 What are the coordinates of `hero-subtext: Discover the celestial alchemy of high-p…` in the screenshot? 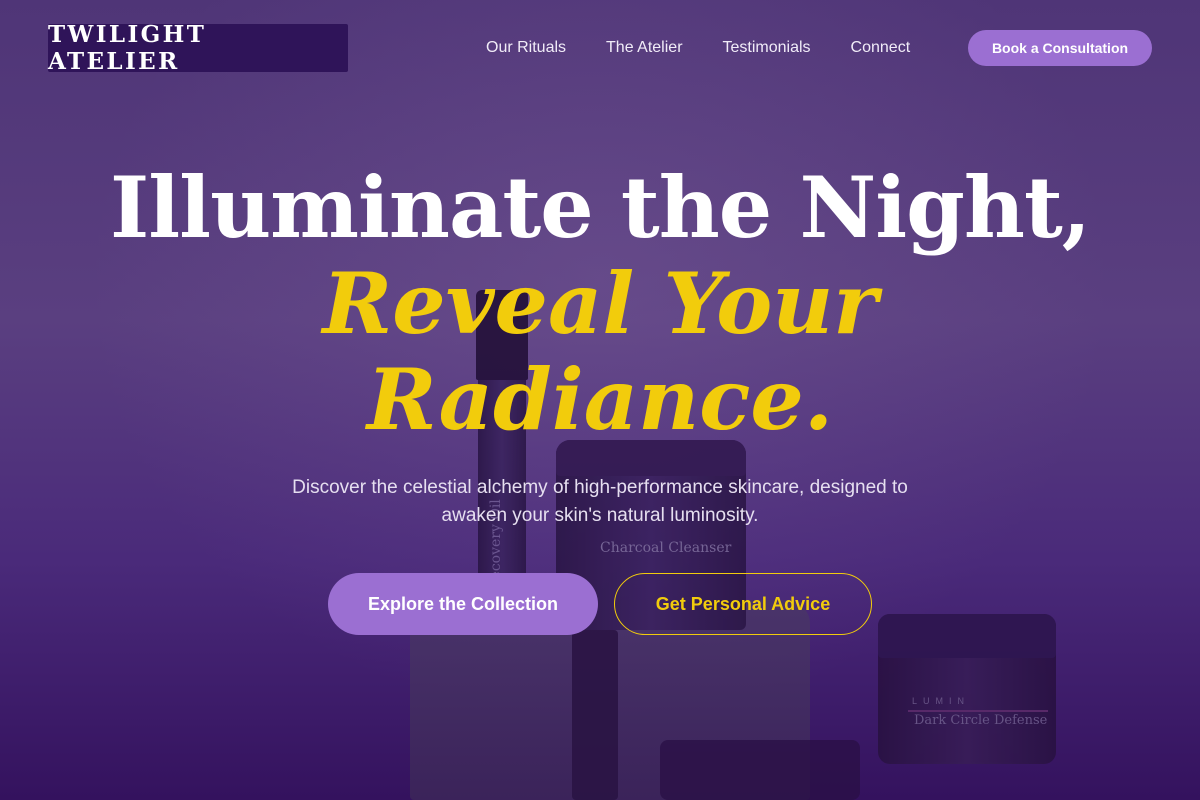 It's located at (600, 501).